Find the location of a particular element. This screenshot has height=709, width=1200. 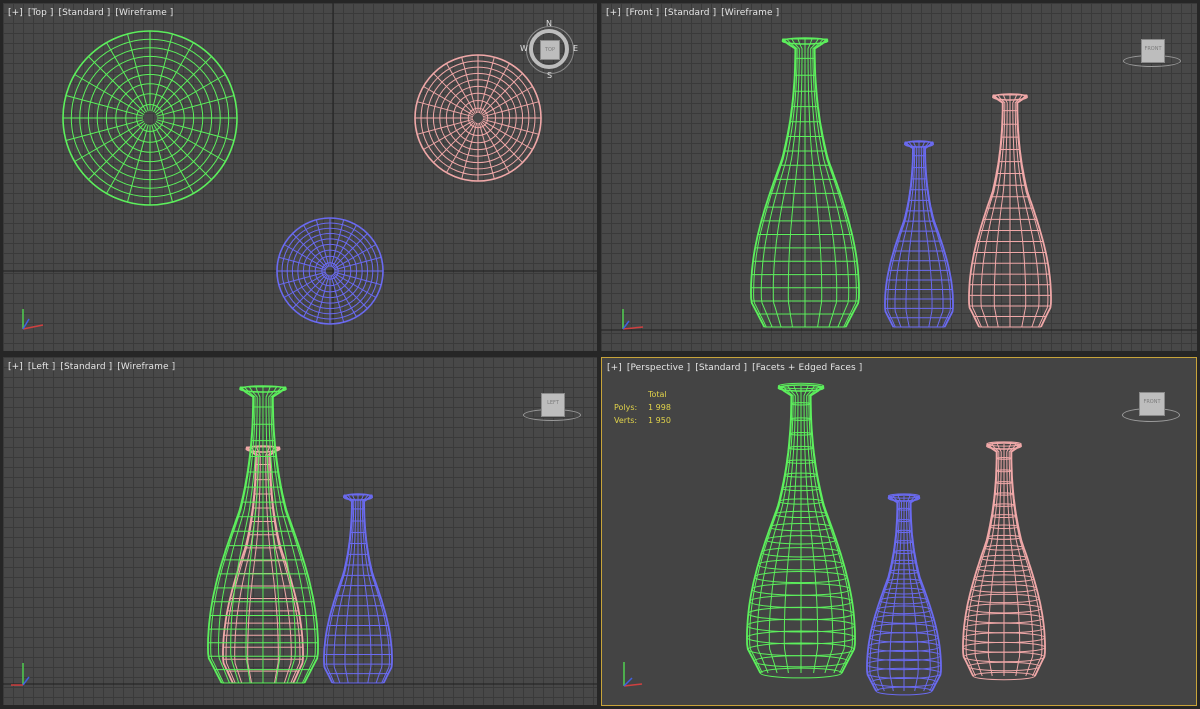

verts-value: 1 950 is located at coordinates (659, 420).